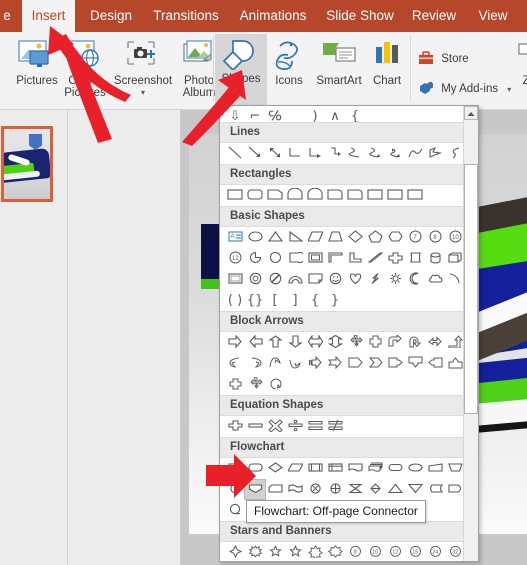  I want to click on shape-flowchart-decision, so click(275, 468).